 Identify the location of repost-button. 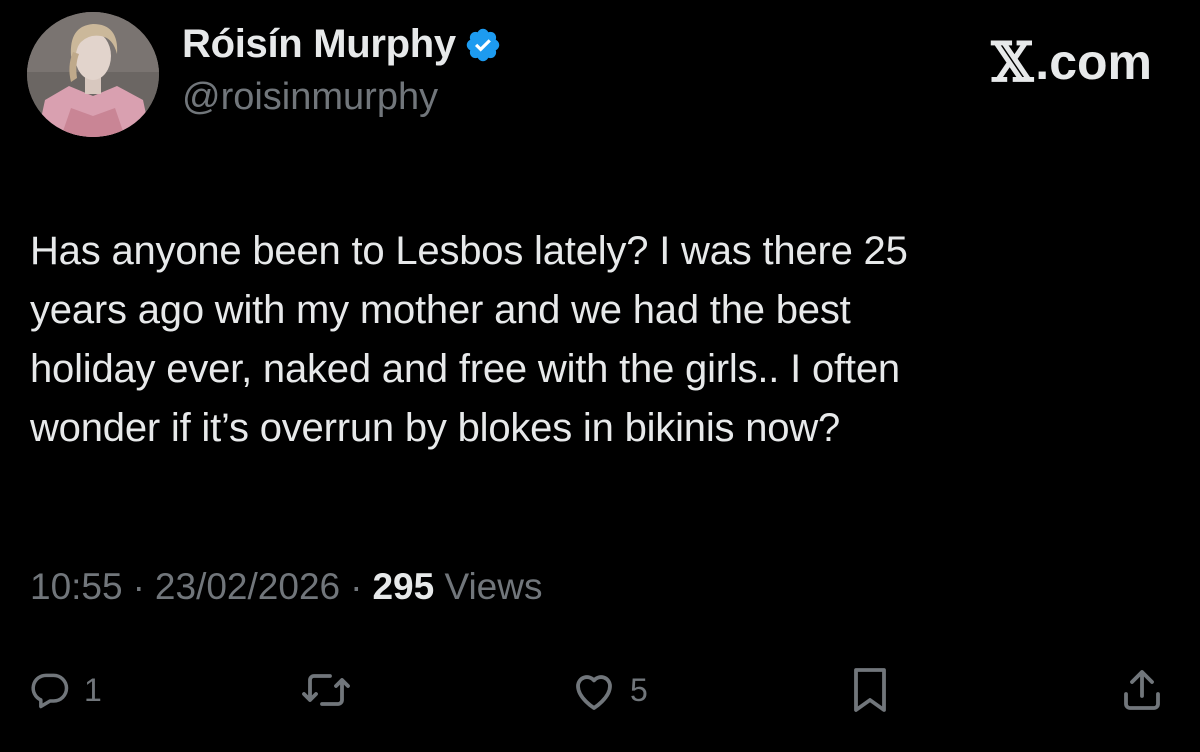
(326, 690).